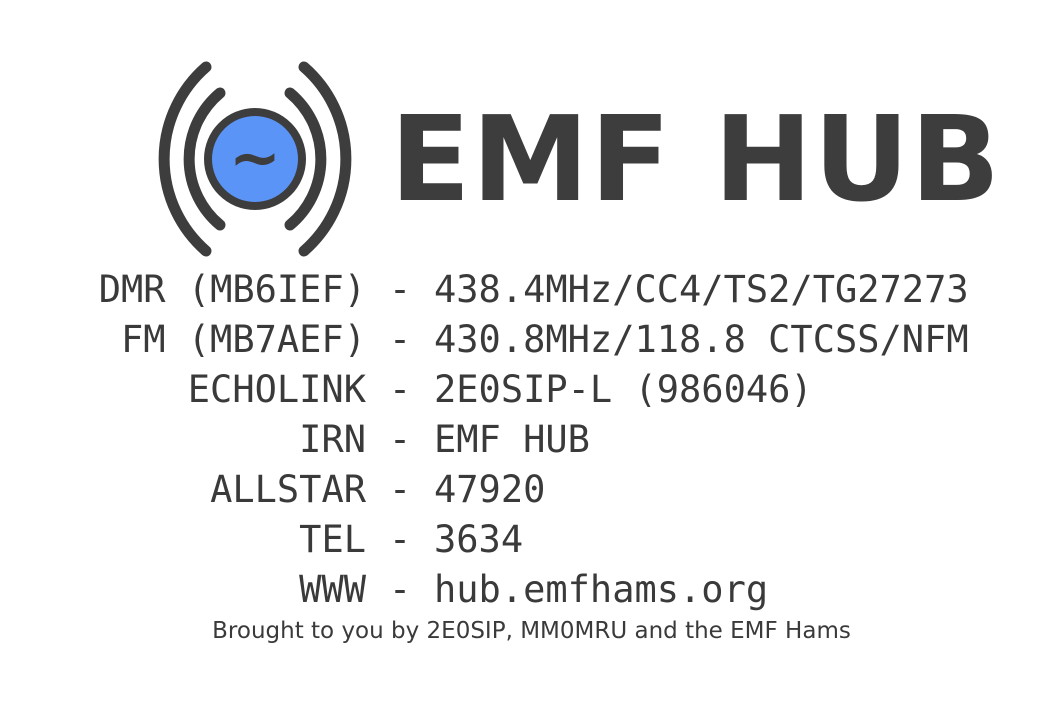  Describe the element at coordinates (623, 389) in the screenshot. I see `info-value: 2E0SIP-L (986046)` at that location.